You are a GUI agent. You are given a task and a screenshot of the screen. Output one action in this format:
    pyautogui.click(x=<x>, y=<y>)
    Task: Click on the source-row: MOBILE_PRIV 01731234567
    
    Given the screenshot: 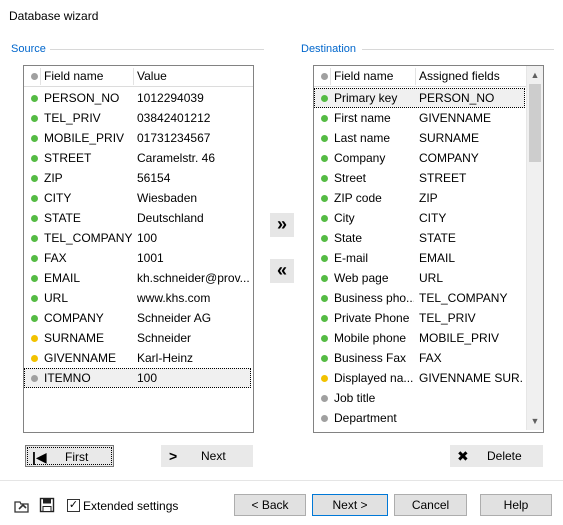 What is the action you would take?
    pyautogui.click(x=137, y=138)
    